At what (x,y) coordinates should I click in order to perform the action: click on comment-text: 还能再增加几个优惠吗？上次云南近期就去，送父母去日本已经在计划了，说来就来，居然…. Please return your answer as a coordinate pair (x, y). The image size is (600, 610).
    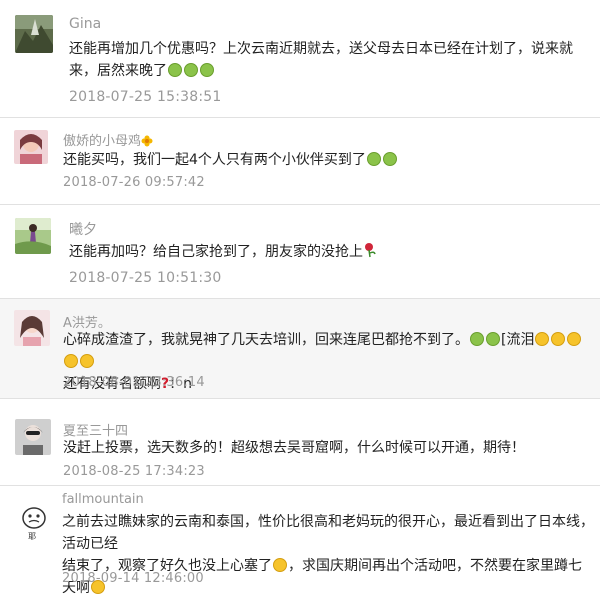
    Looking at the image, I should click on (329, 60).